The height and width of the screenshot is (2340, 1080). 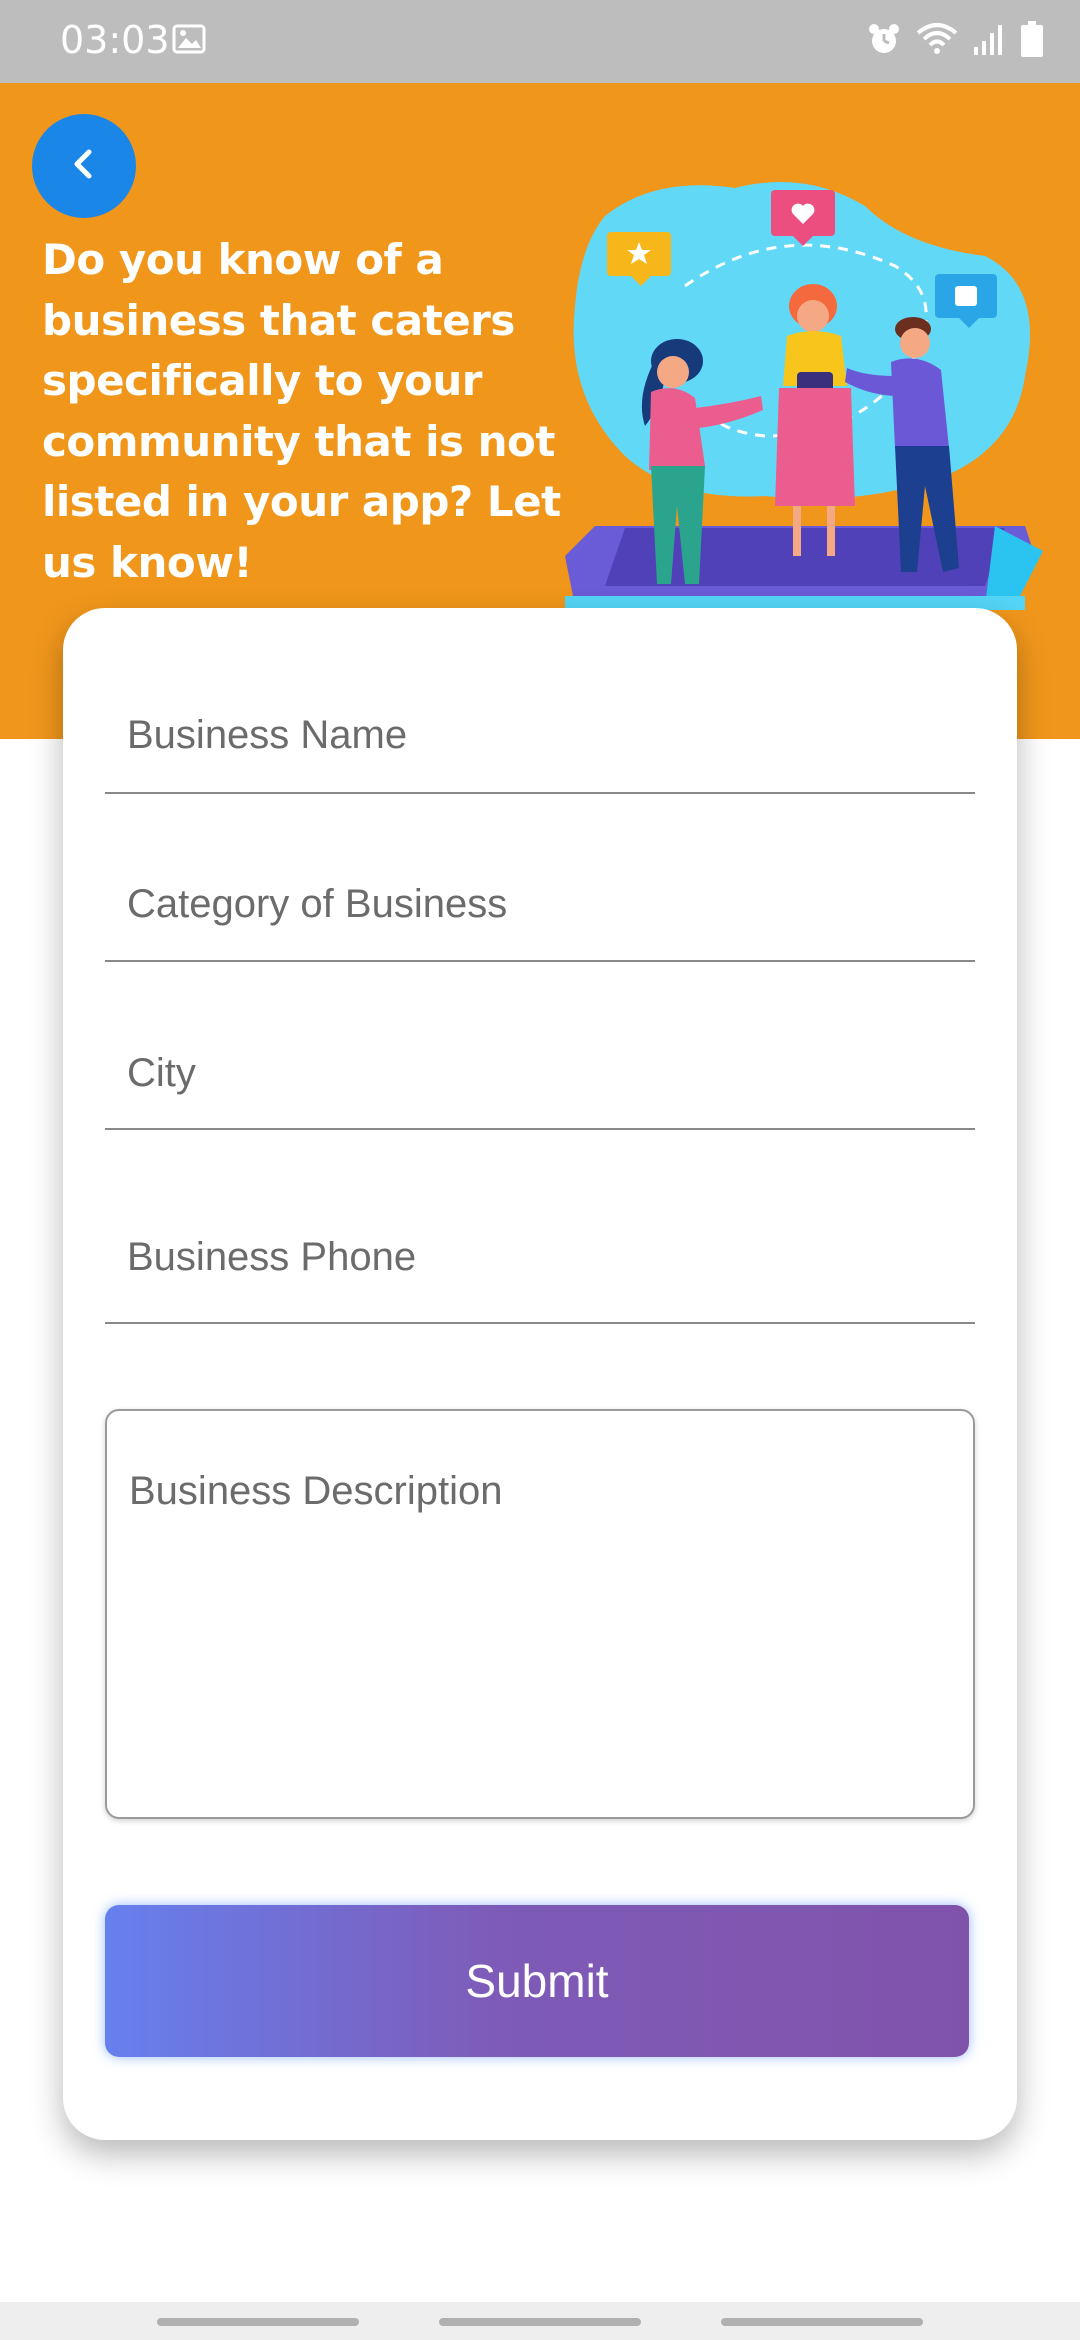 What do you see at coordinates (884, 41) in the screenshot?
I see `alarm-icon` at bounding box center [884, 41].